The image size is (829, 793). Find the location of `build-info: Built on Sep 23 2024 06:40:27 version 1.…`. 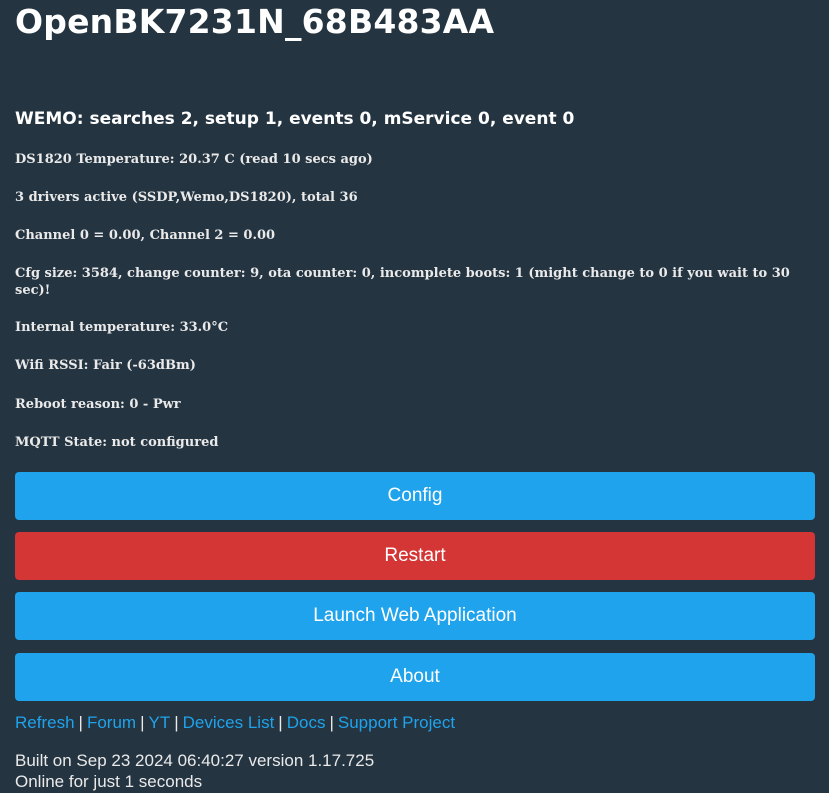

build-info: Built on Sep 23 2024 06:40:27 version 1.… is located at coordinates (195, 760).